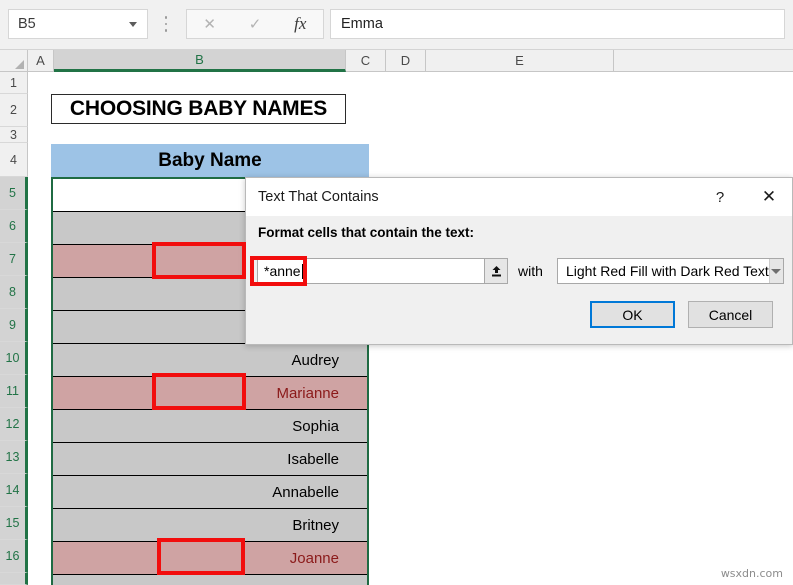 Image resolution: width=793 pixels, height=585 pixels. What do you see at coordinates (406, 61) in the screenshot?
I see `column-header-d: D` at bounding box center [406, 61].